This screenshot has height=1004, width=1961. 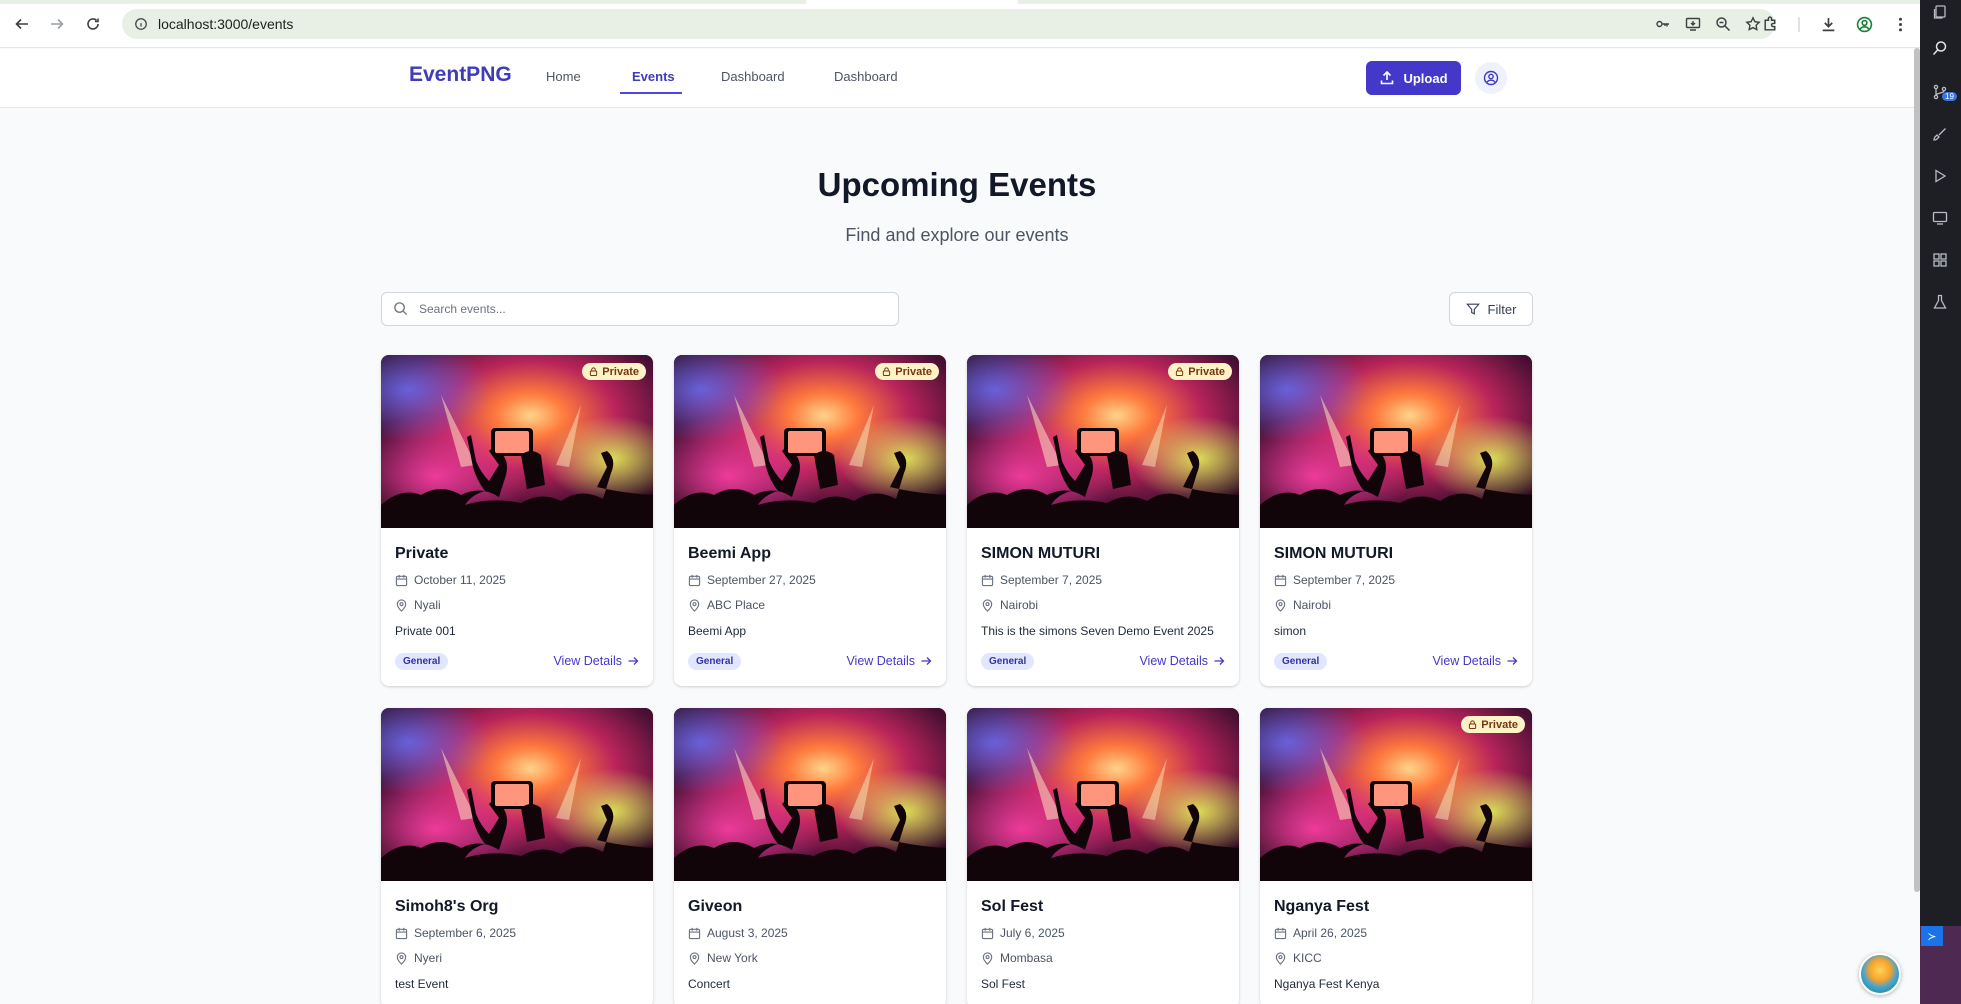 What do you see at coordinates (1723, 24) in the screenshot?
I see `zoom-icon` at bounding box center [1723, 24].